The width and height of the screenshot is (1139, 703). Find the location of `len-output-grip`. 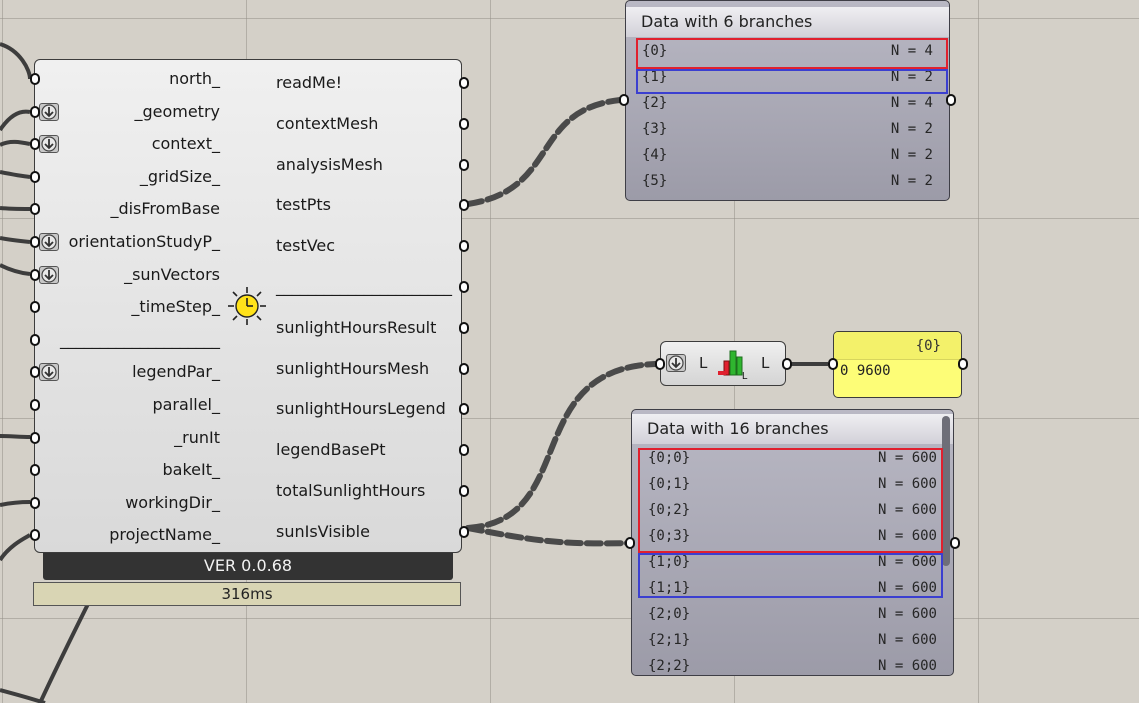

len-output-grip is located at coordinates (787, 364).